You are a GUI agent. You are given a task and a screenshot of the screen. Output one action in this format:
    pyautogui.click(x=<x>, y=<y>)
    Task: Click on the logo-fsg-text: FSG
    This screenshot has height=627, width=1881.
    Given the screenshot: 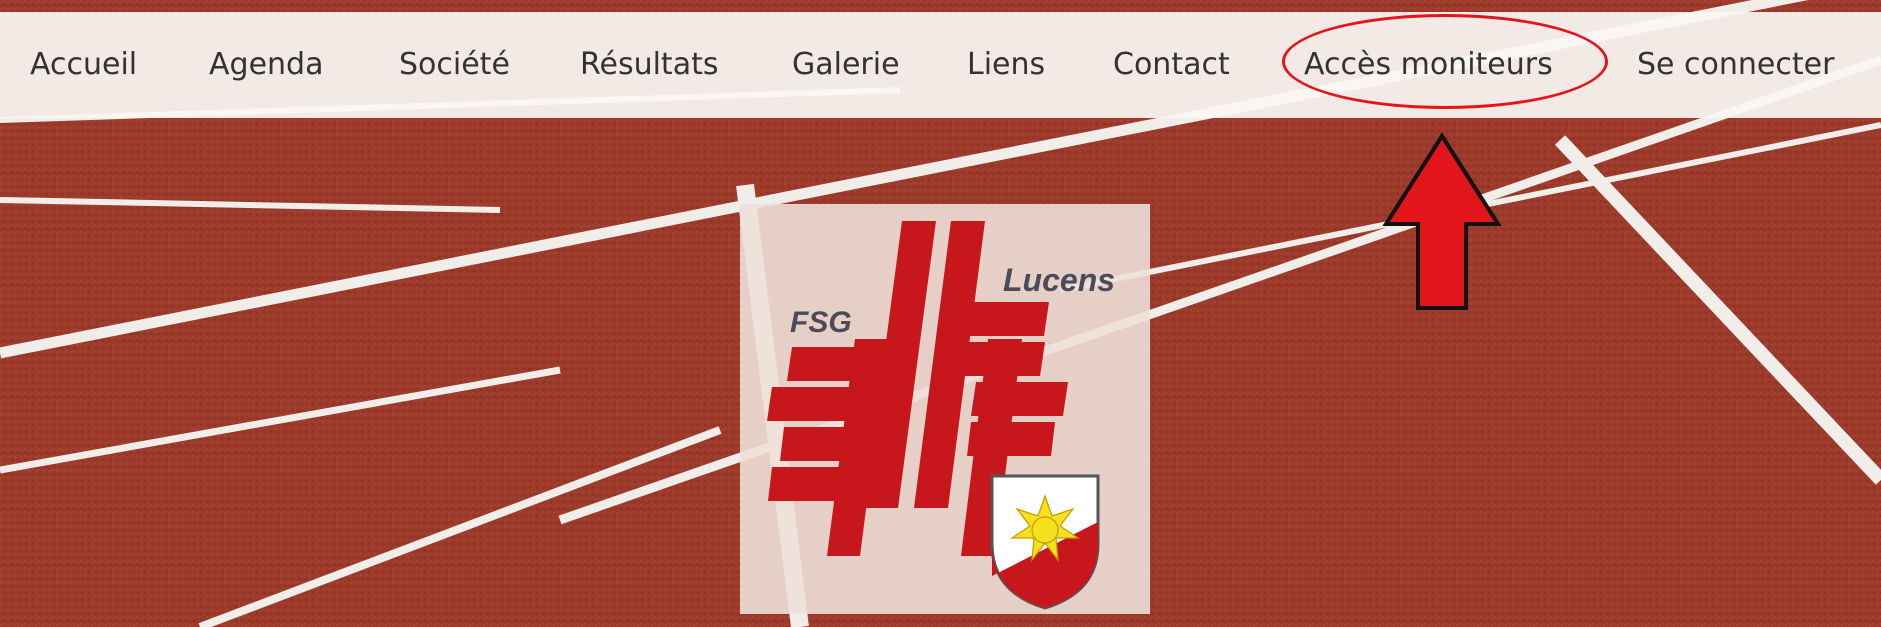 What is the action you would take?
    pyautogui.click(x=821, y=322)
    